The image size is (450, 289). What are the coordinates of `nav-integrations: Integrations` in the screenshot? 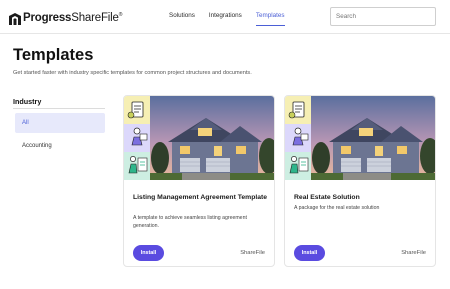 It's located at (225, 15).